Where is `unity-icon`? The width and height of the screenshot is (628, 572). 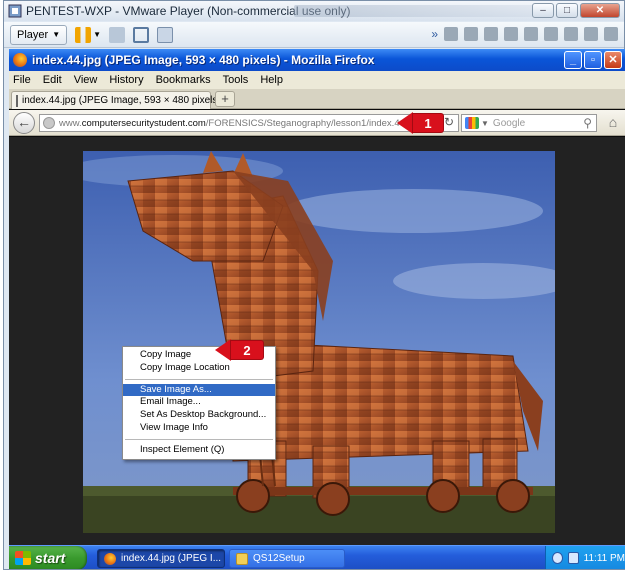 unity-icon is located at coordinates (165, 34).